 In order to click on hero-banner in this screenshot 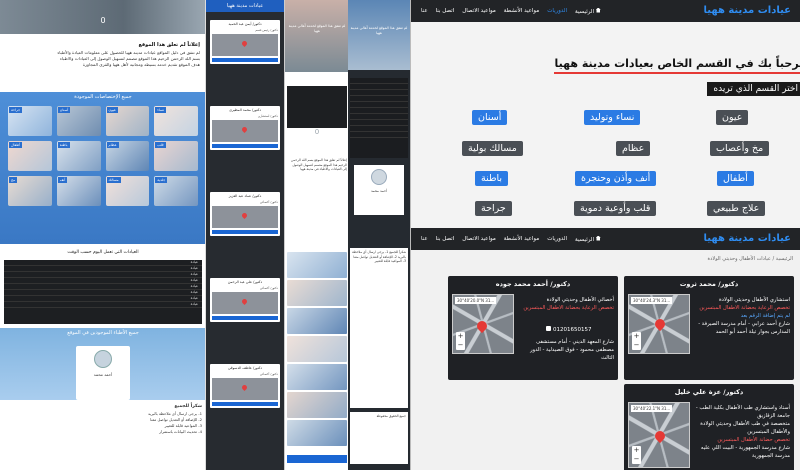, I will do `click(316, 36)`.